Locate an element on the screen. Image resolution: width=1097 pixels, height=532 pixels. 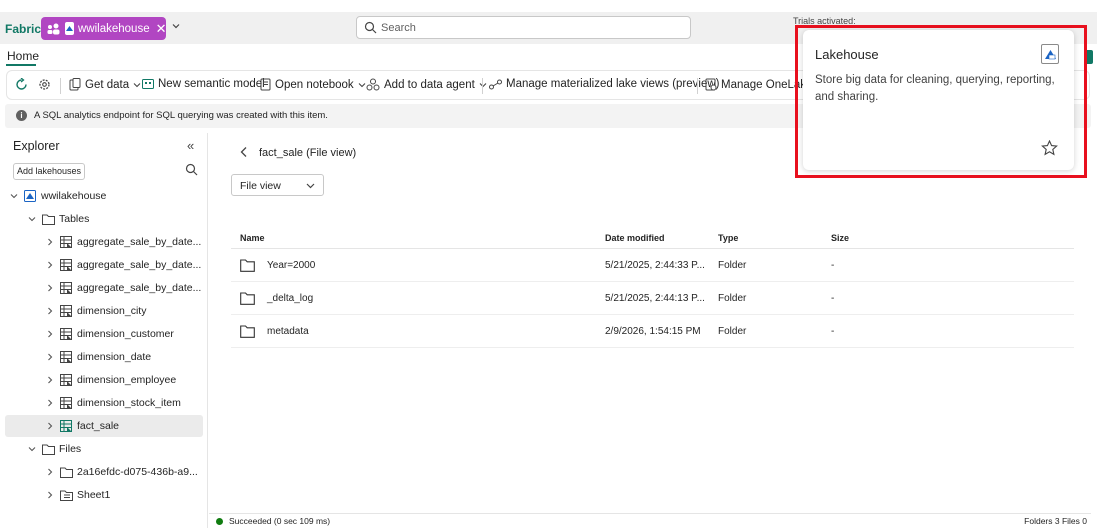
tree-item-lakehouse: wwilakehouse is located at coordinates (104, 196).